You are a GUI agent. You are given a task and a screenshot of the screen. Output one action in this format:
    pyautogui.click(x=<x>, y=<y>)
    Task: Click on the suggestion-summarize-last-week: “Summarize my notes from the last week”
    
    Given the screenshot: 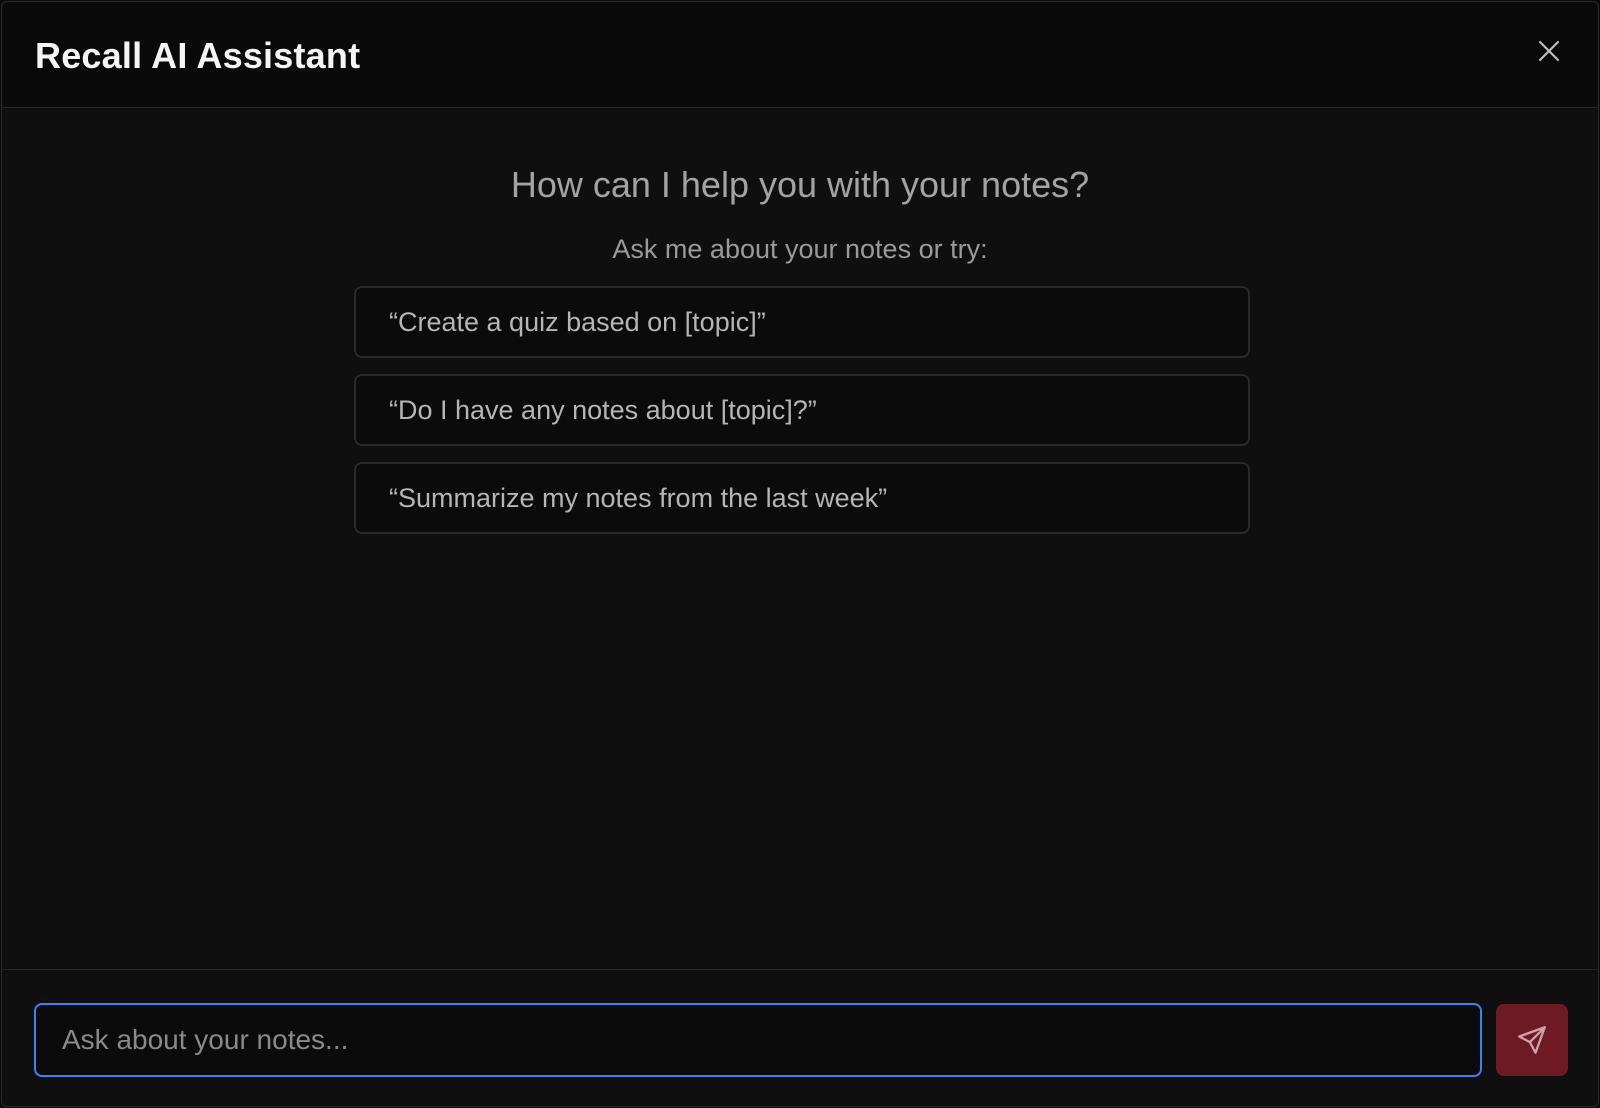 What is the action you would take?
    pyautogui.click(x=802, y=498)
    